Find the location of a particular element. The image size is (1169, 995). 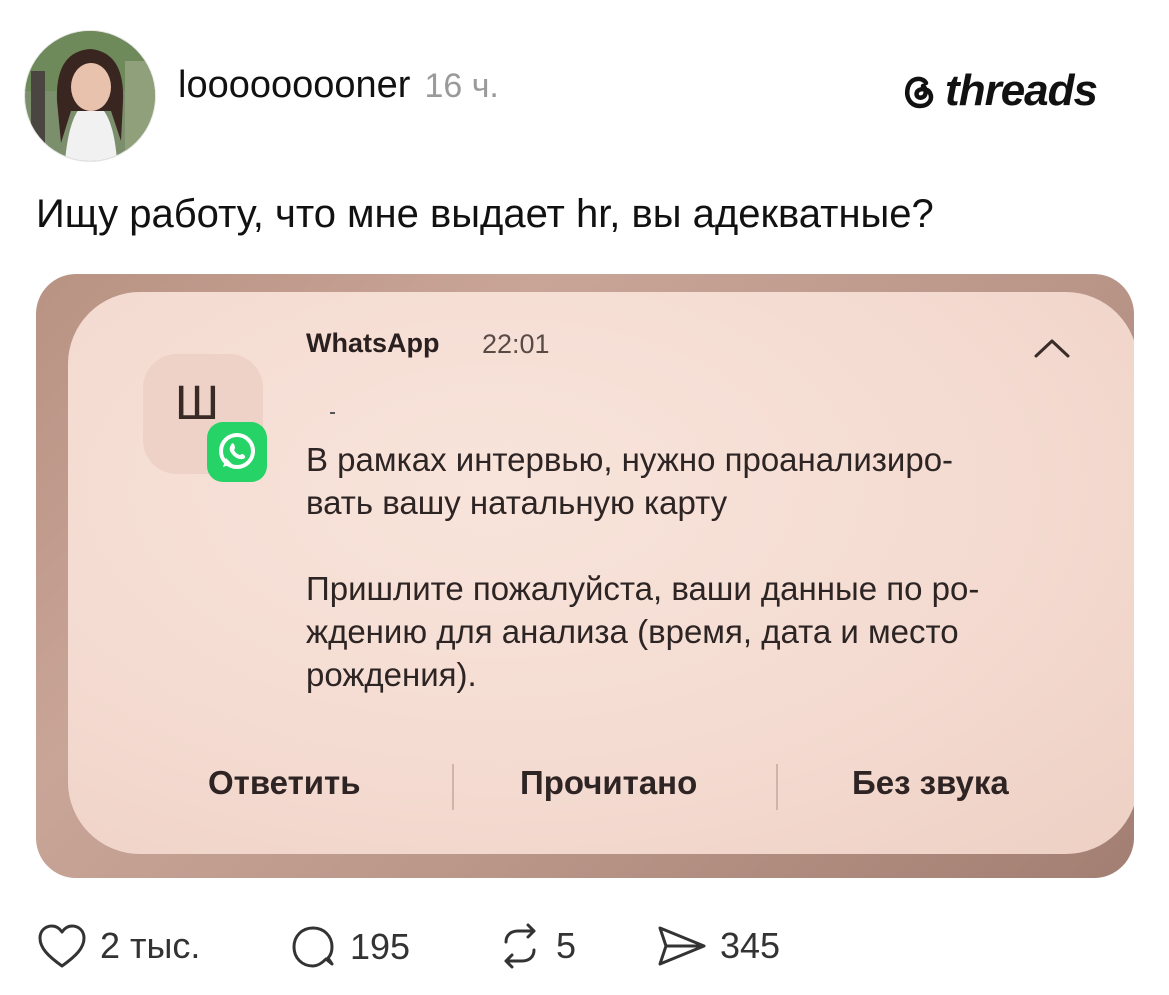

share-icon is located at coordinates (682, 946).